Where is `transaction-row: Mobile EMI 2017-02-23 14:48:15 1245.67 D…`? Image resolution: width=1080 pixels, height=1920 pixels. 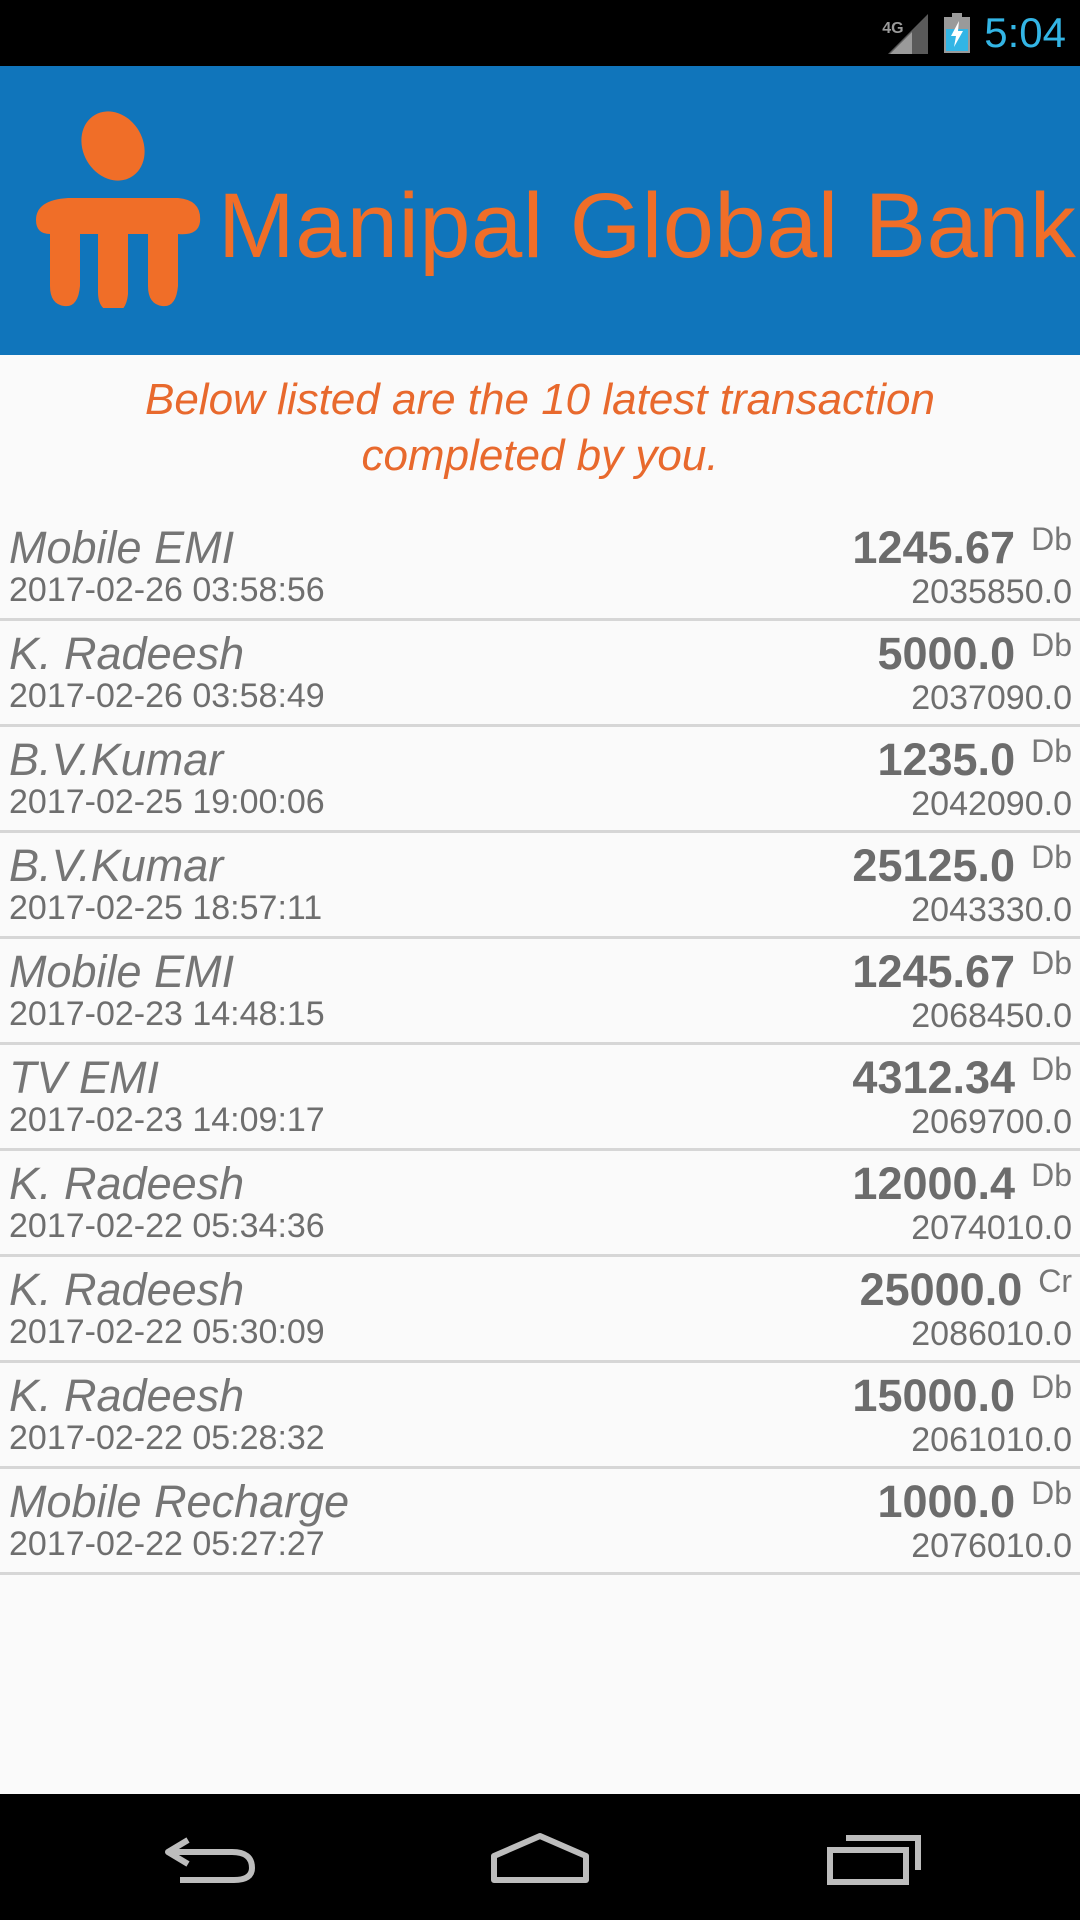 transaction-row: Mobile EMI 2017-02-23 14:48:15 1245.67 D… is located at coordinates (540, 992).